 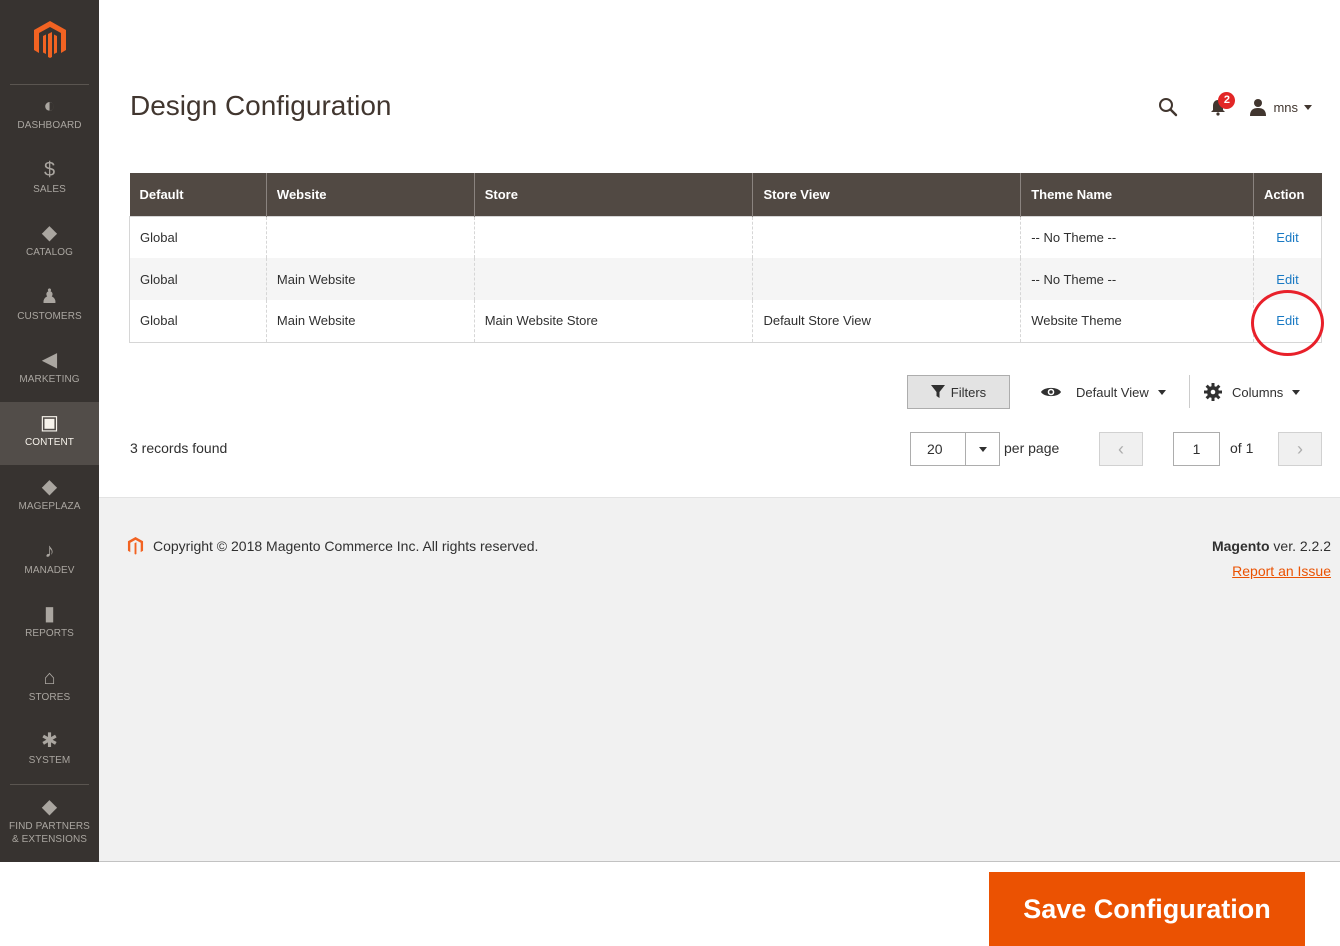 I want to click on report-issue-link: Report an Issue, so click(x=1281, y=571).